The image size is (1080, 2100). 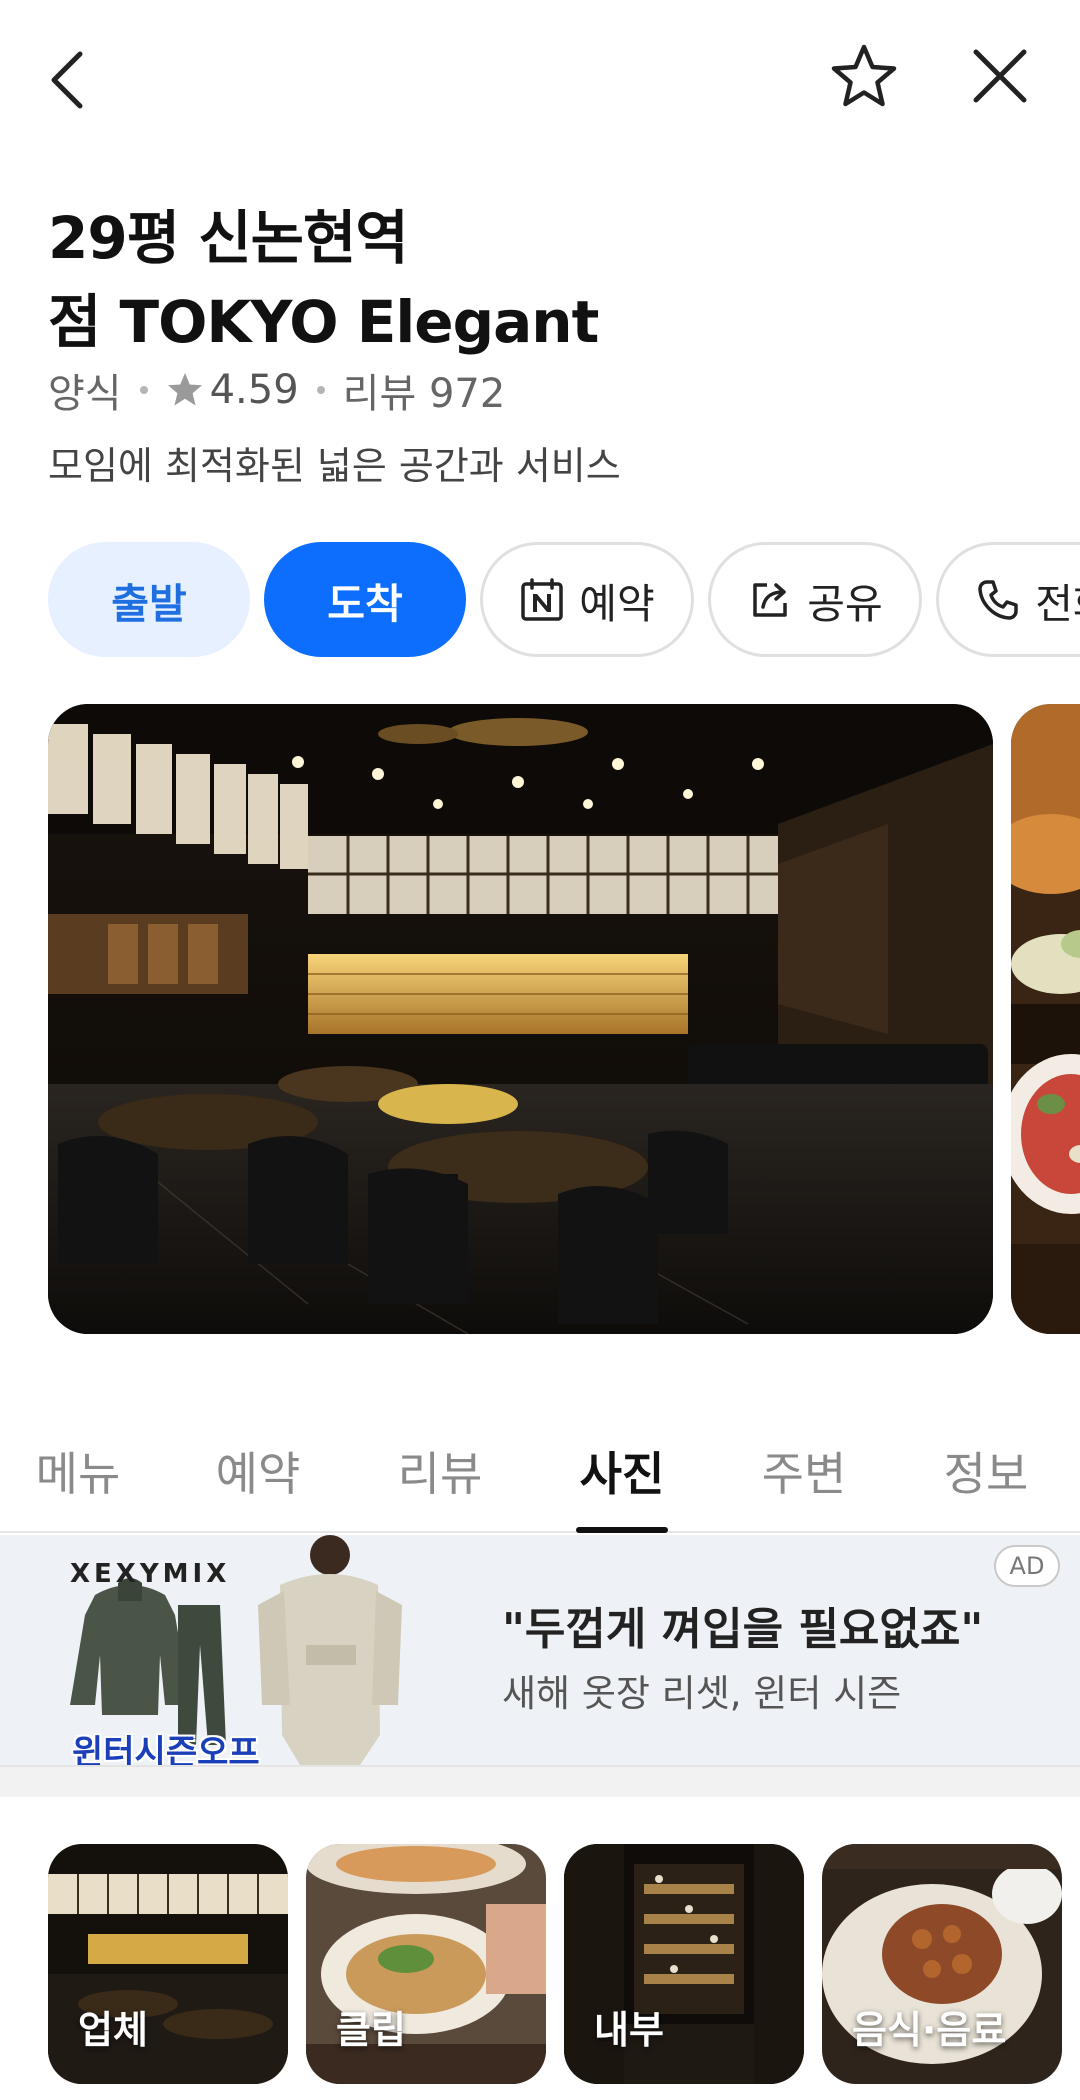 I want to click on photo-category-food-drink: 음식·음료, so click(x=942, y=1964).